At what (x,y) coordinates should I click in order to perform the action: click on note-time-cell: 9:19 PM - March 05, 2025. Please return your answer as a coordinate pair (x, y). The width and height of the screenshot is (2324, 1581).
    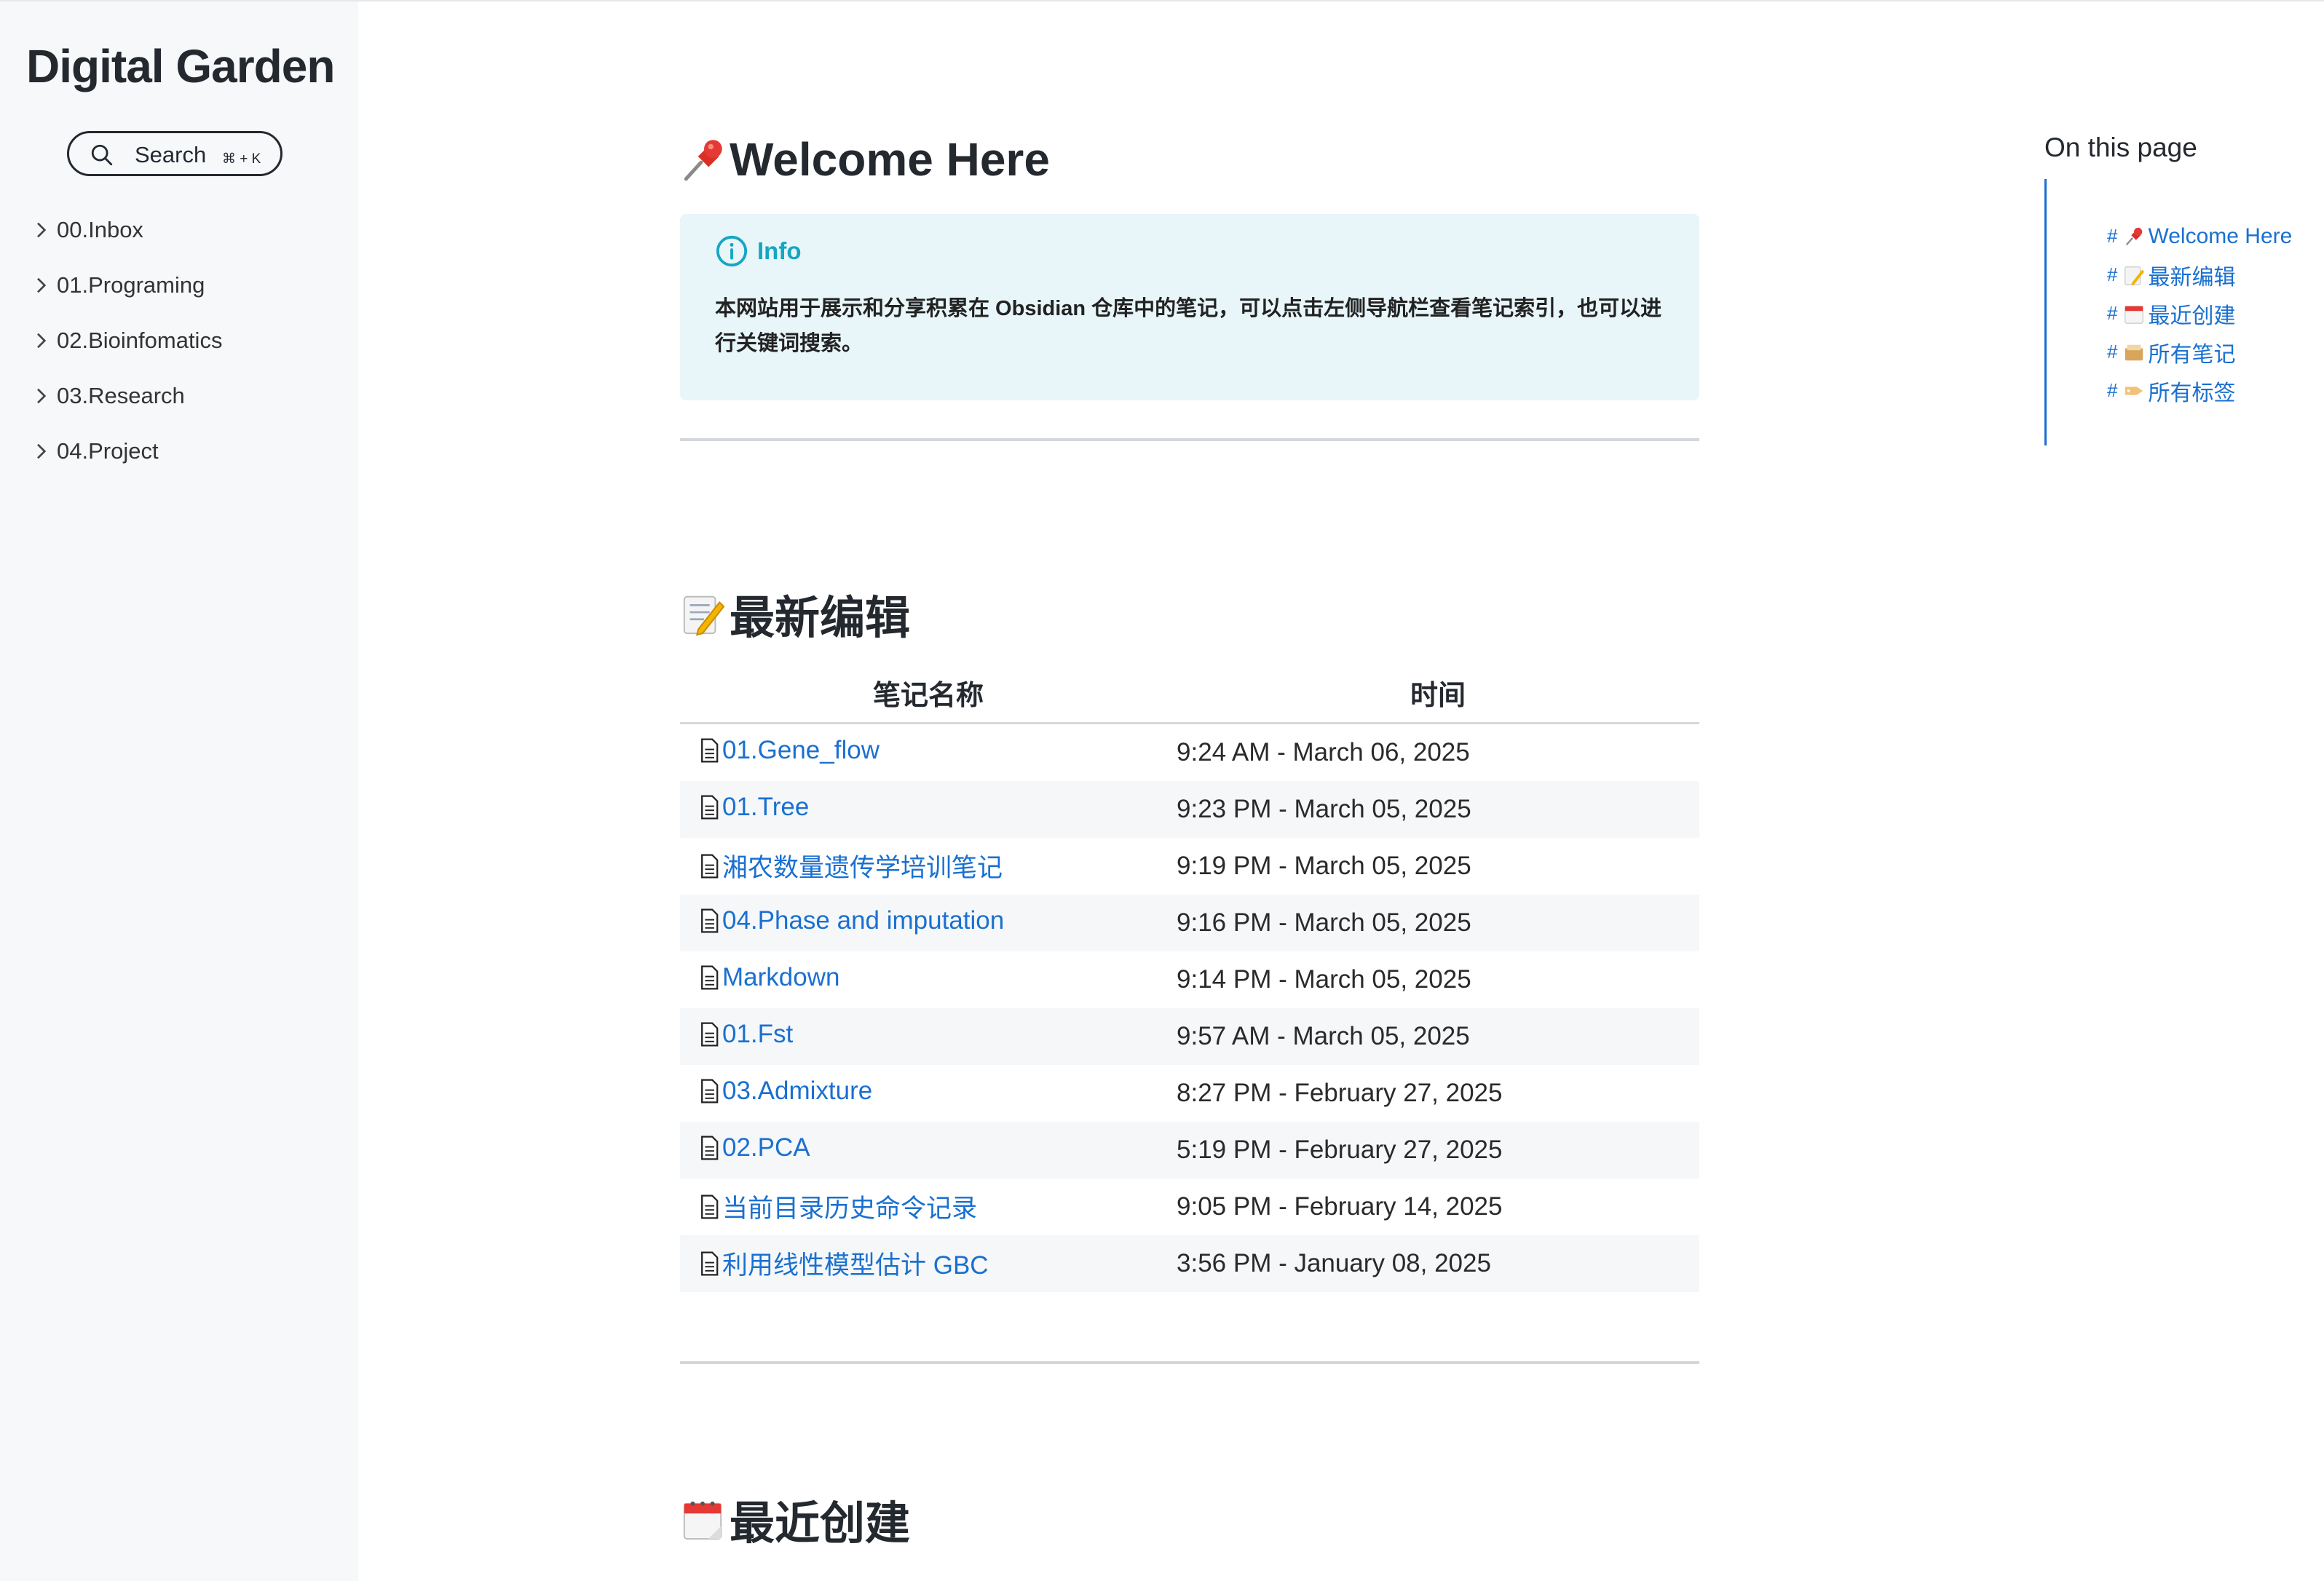
    Looking at the image, I should click on (1324, 866).